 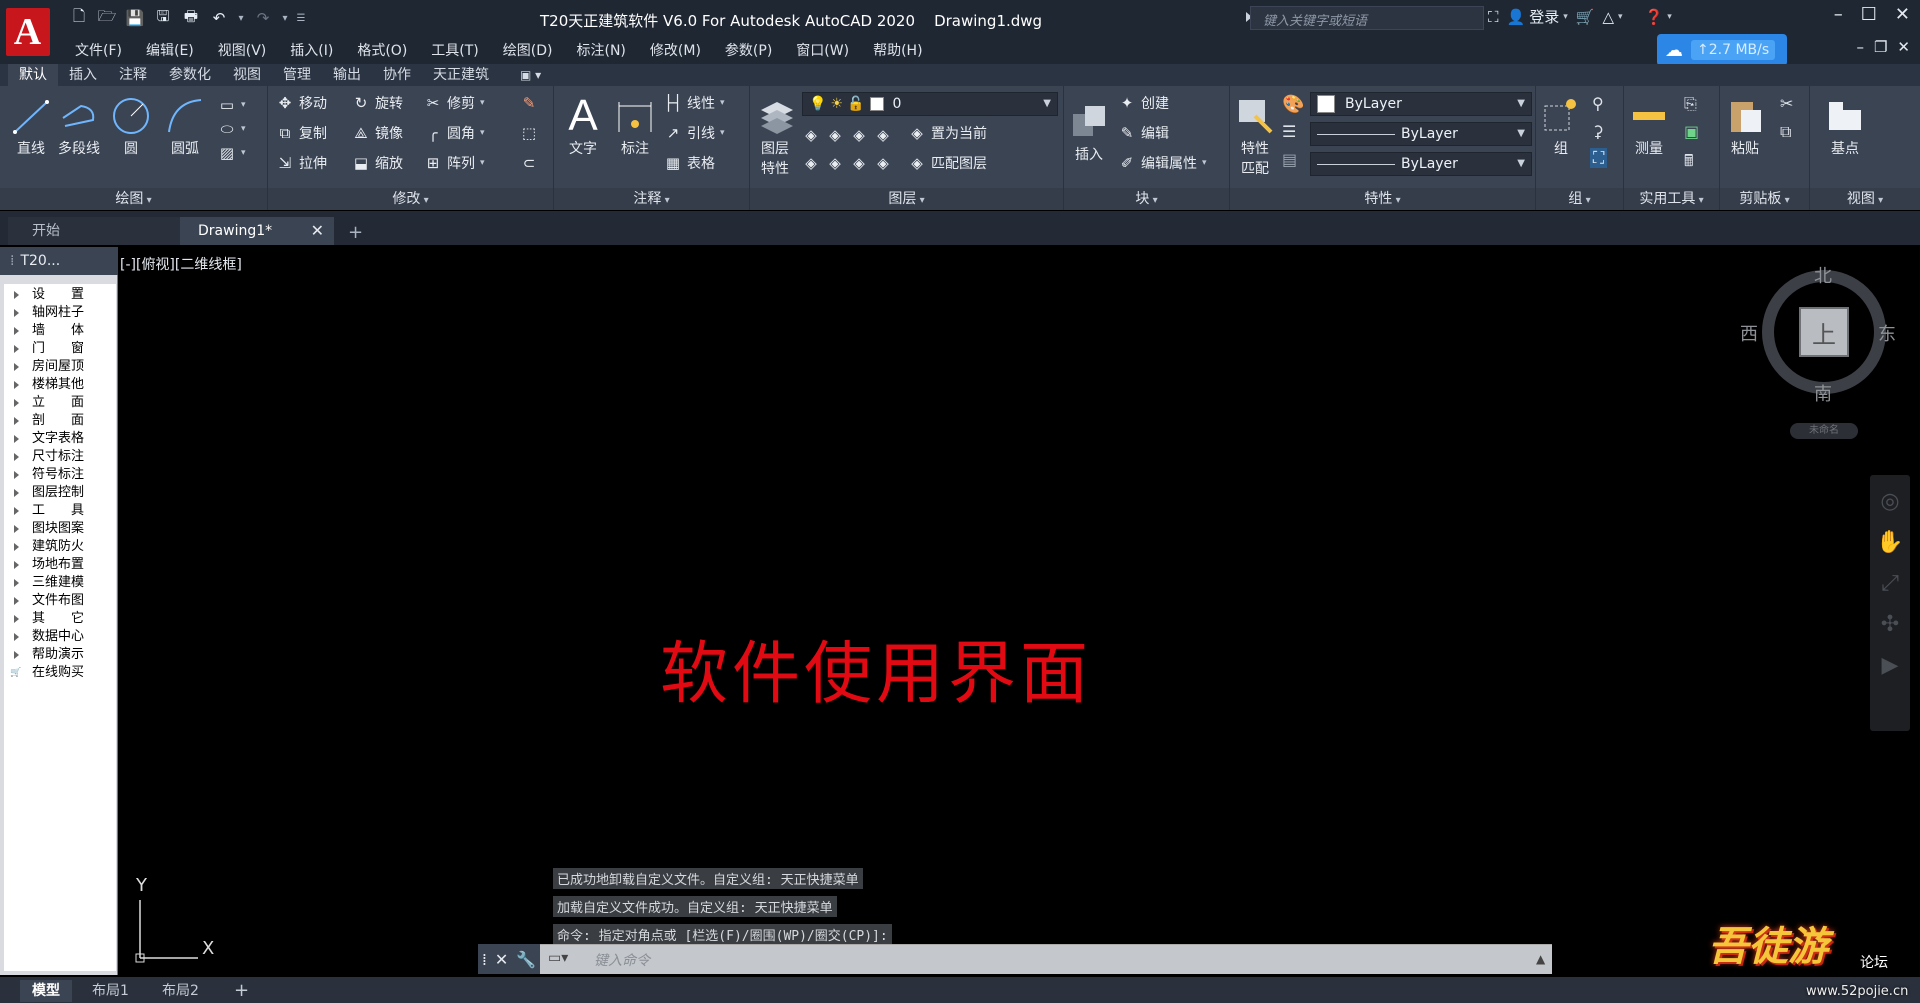 What do you see at coordinates (180, 991) in the screenshot?
I see `tab-layout2: 布局2` at bounding box center [180, 991].